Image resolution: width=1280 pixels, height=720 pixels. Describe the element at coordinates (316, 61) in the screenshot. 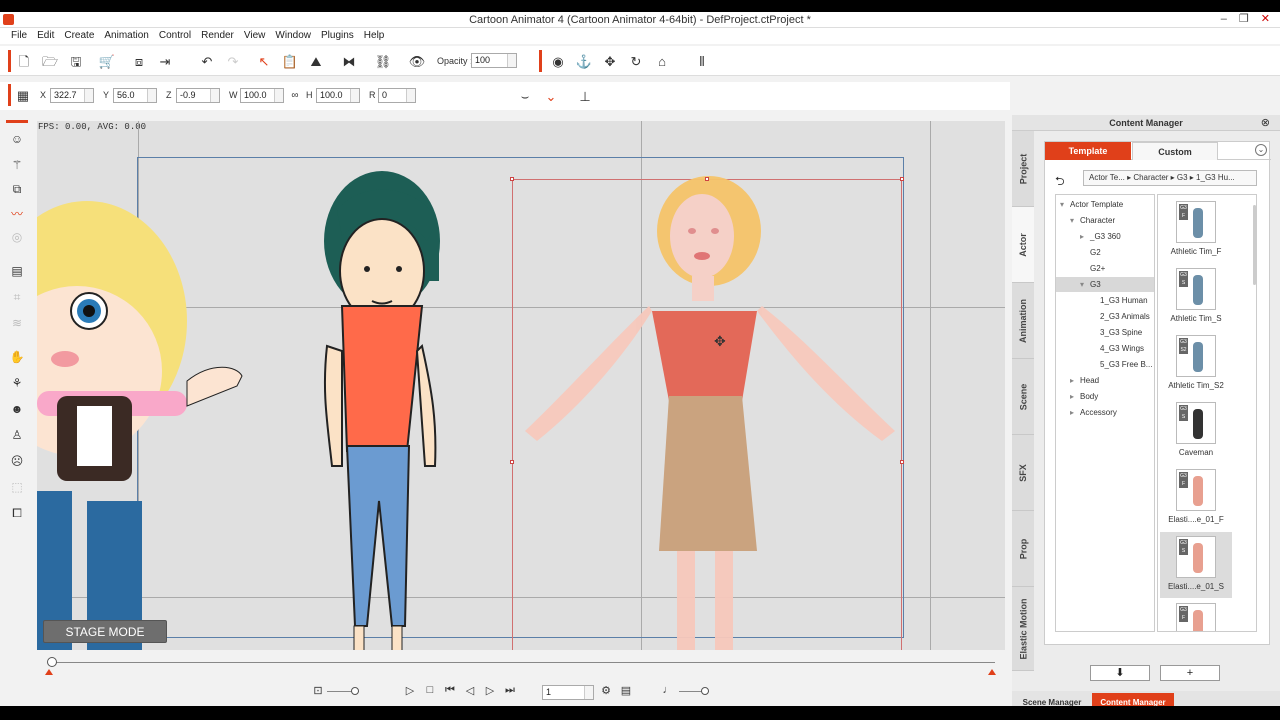

I see `scene-object-icon: ⛰` at that location.